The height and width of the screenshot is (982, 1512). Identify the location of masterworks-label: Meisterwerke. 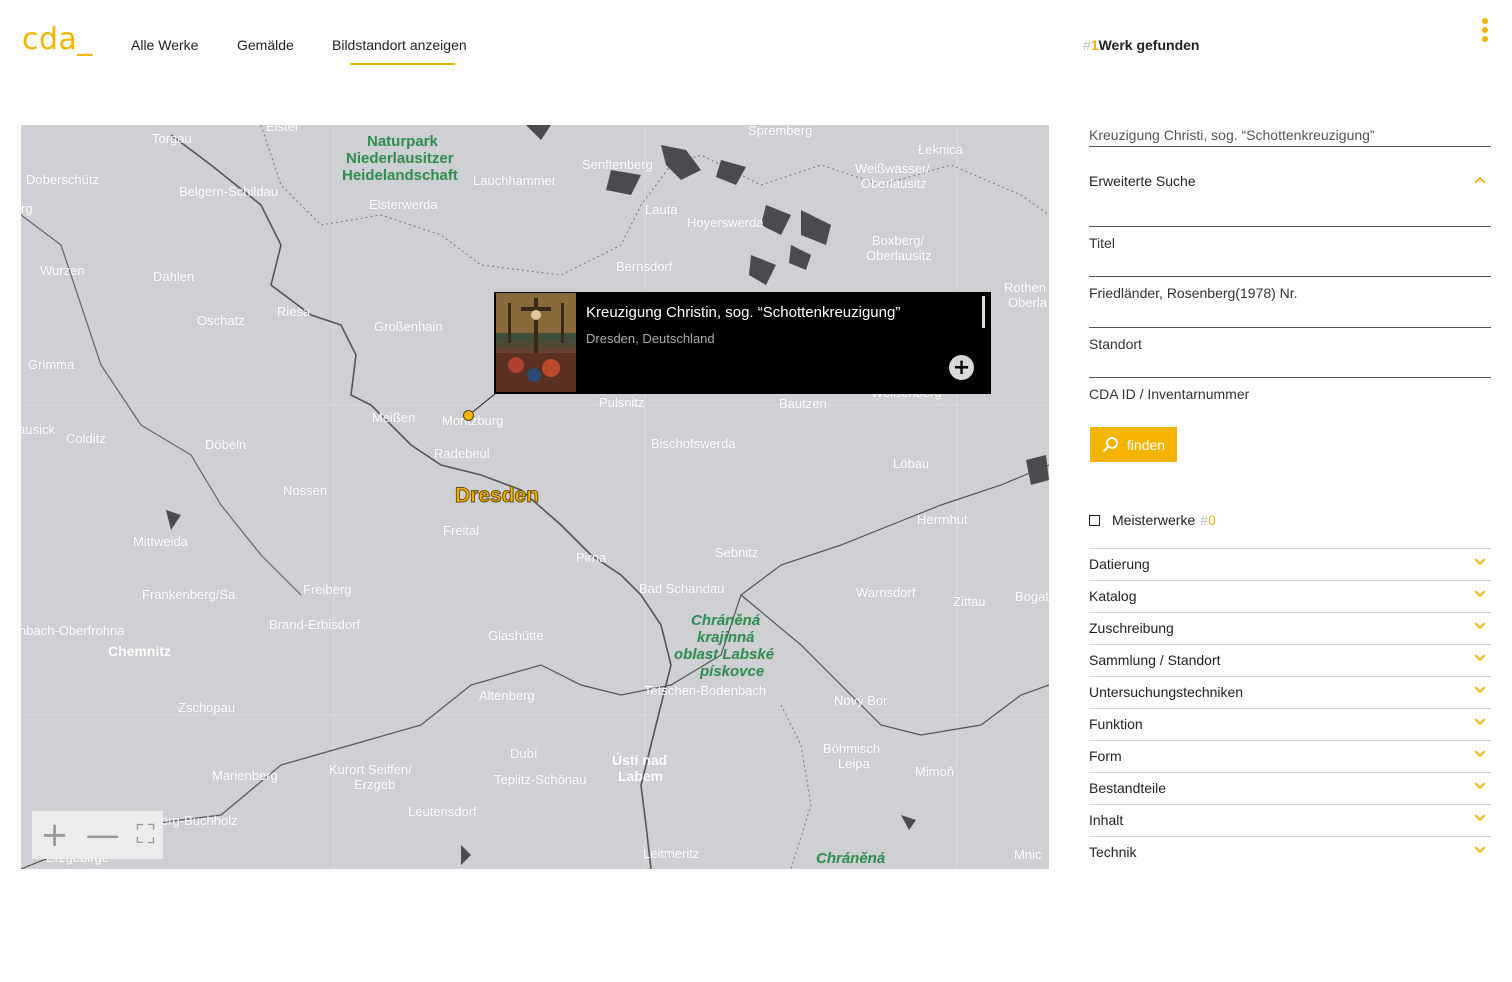
(1154, 520).